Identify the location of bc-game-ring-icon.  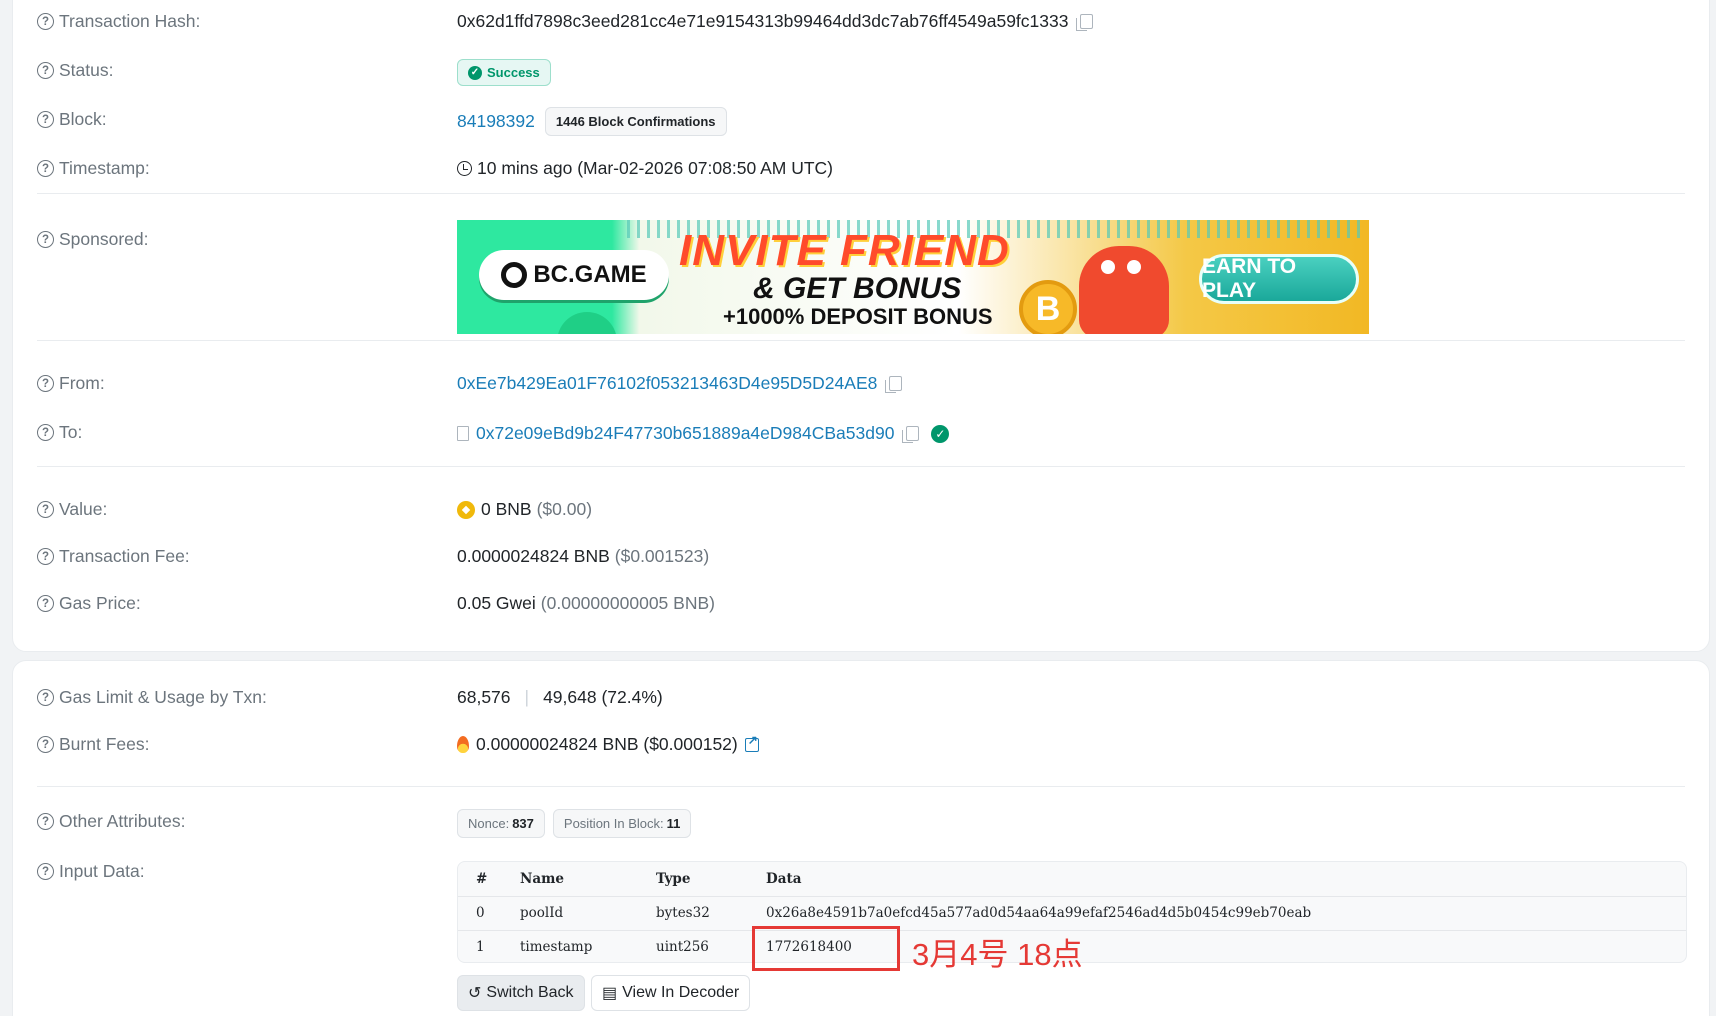
(514, 275).